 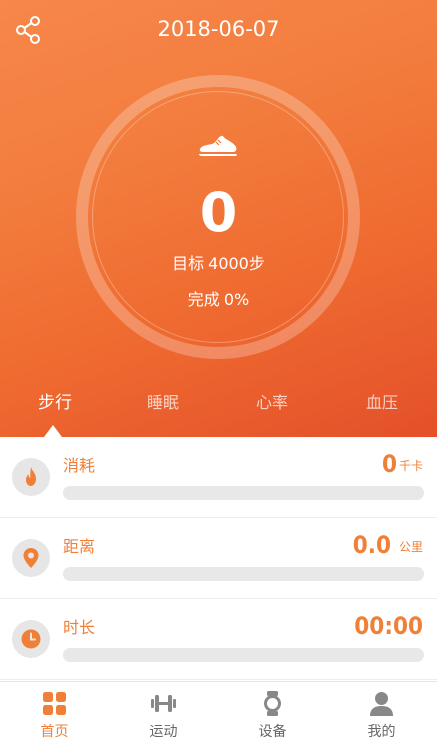 I want to click on goal-label: 目标, so click(x=188, y=263).